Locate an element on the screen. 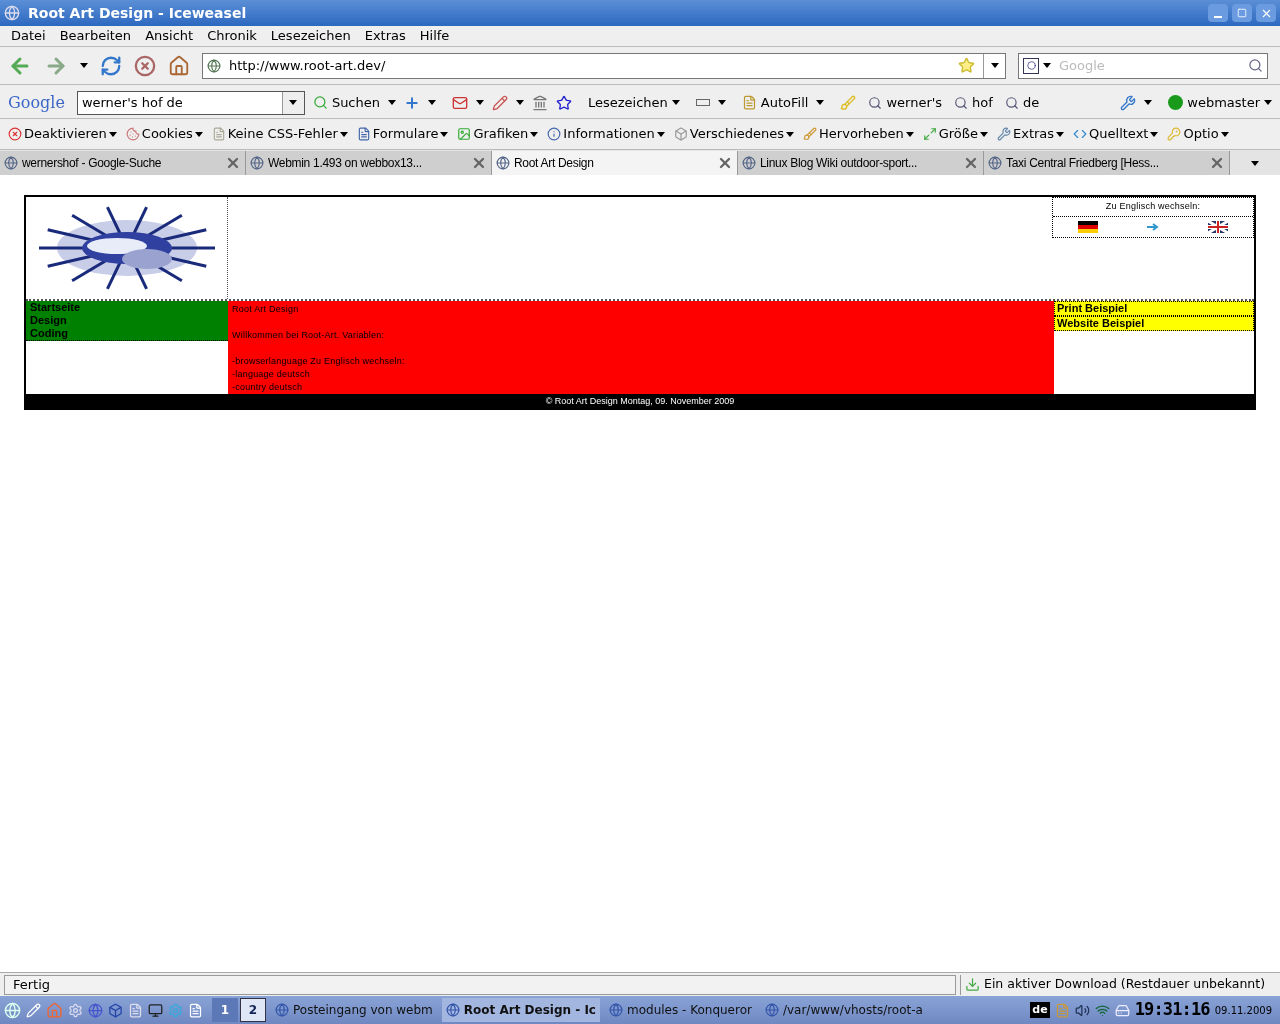  taskbar-task: /var/www/vhosts/root-a is located at coordinates (843, 1010).